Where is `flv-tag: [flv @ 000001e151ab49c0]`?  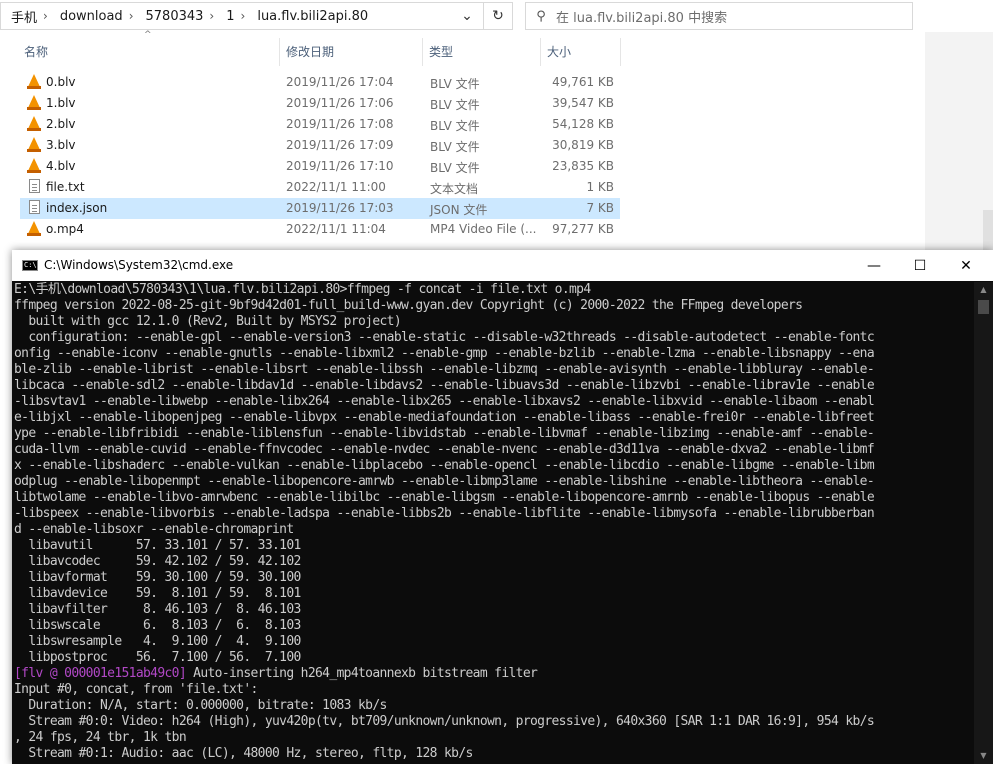
flv-tag: [flv @ 000001e151ab49c0] is located at coordinates (100, 673).